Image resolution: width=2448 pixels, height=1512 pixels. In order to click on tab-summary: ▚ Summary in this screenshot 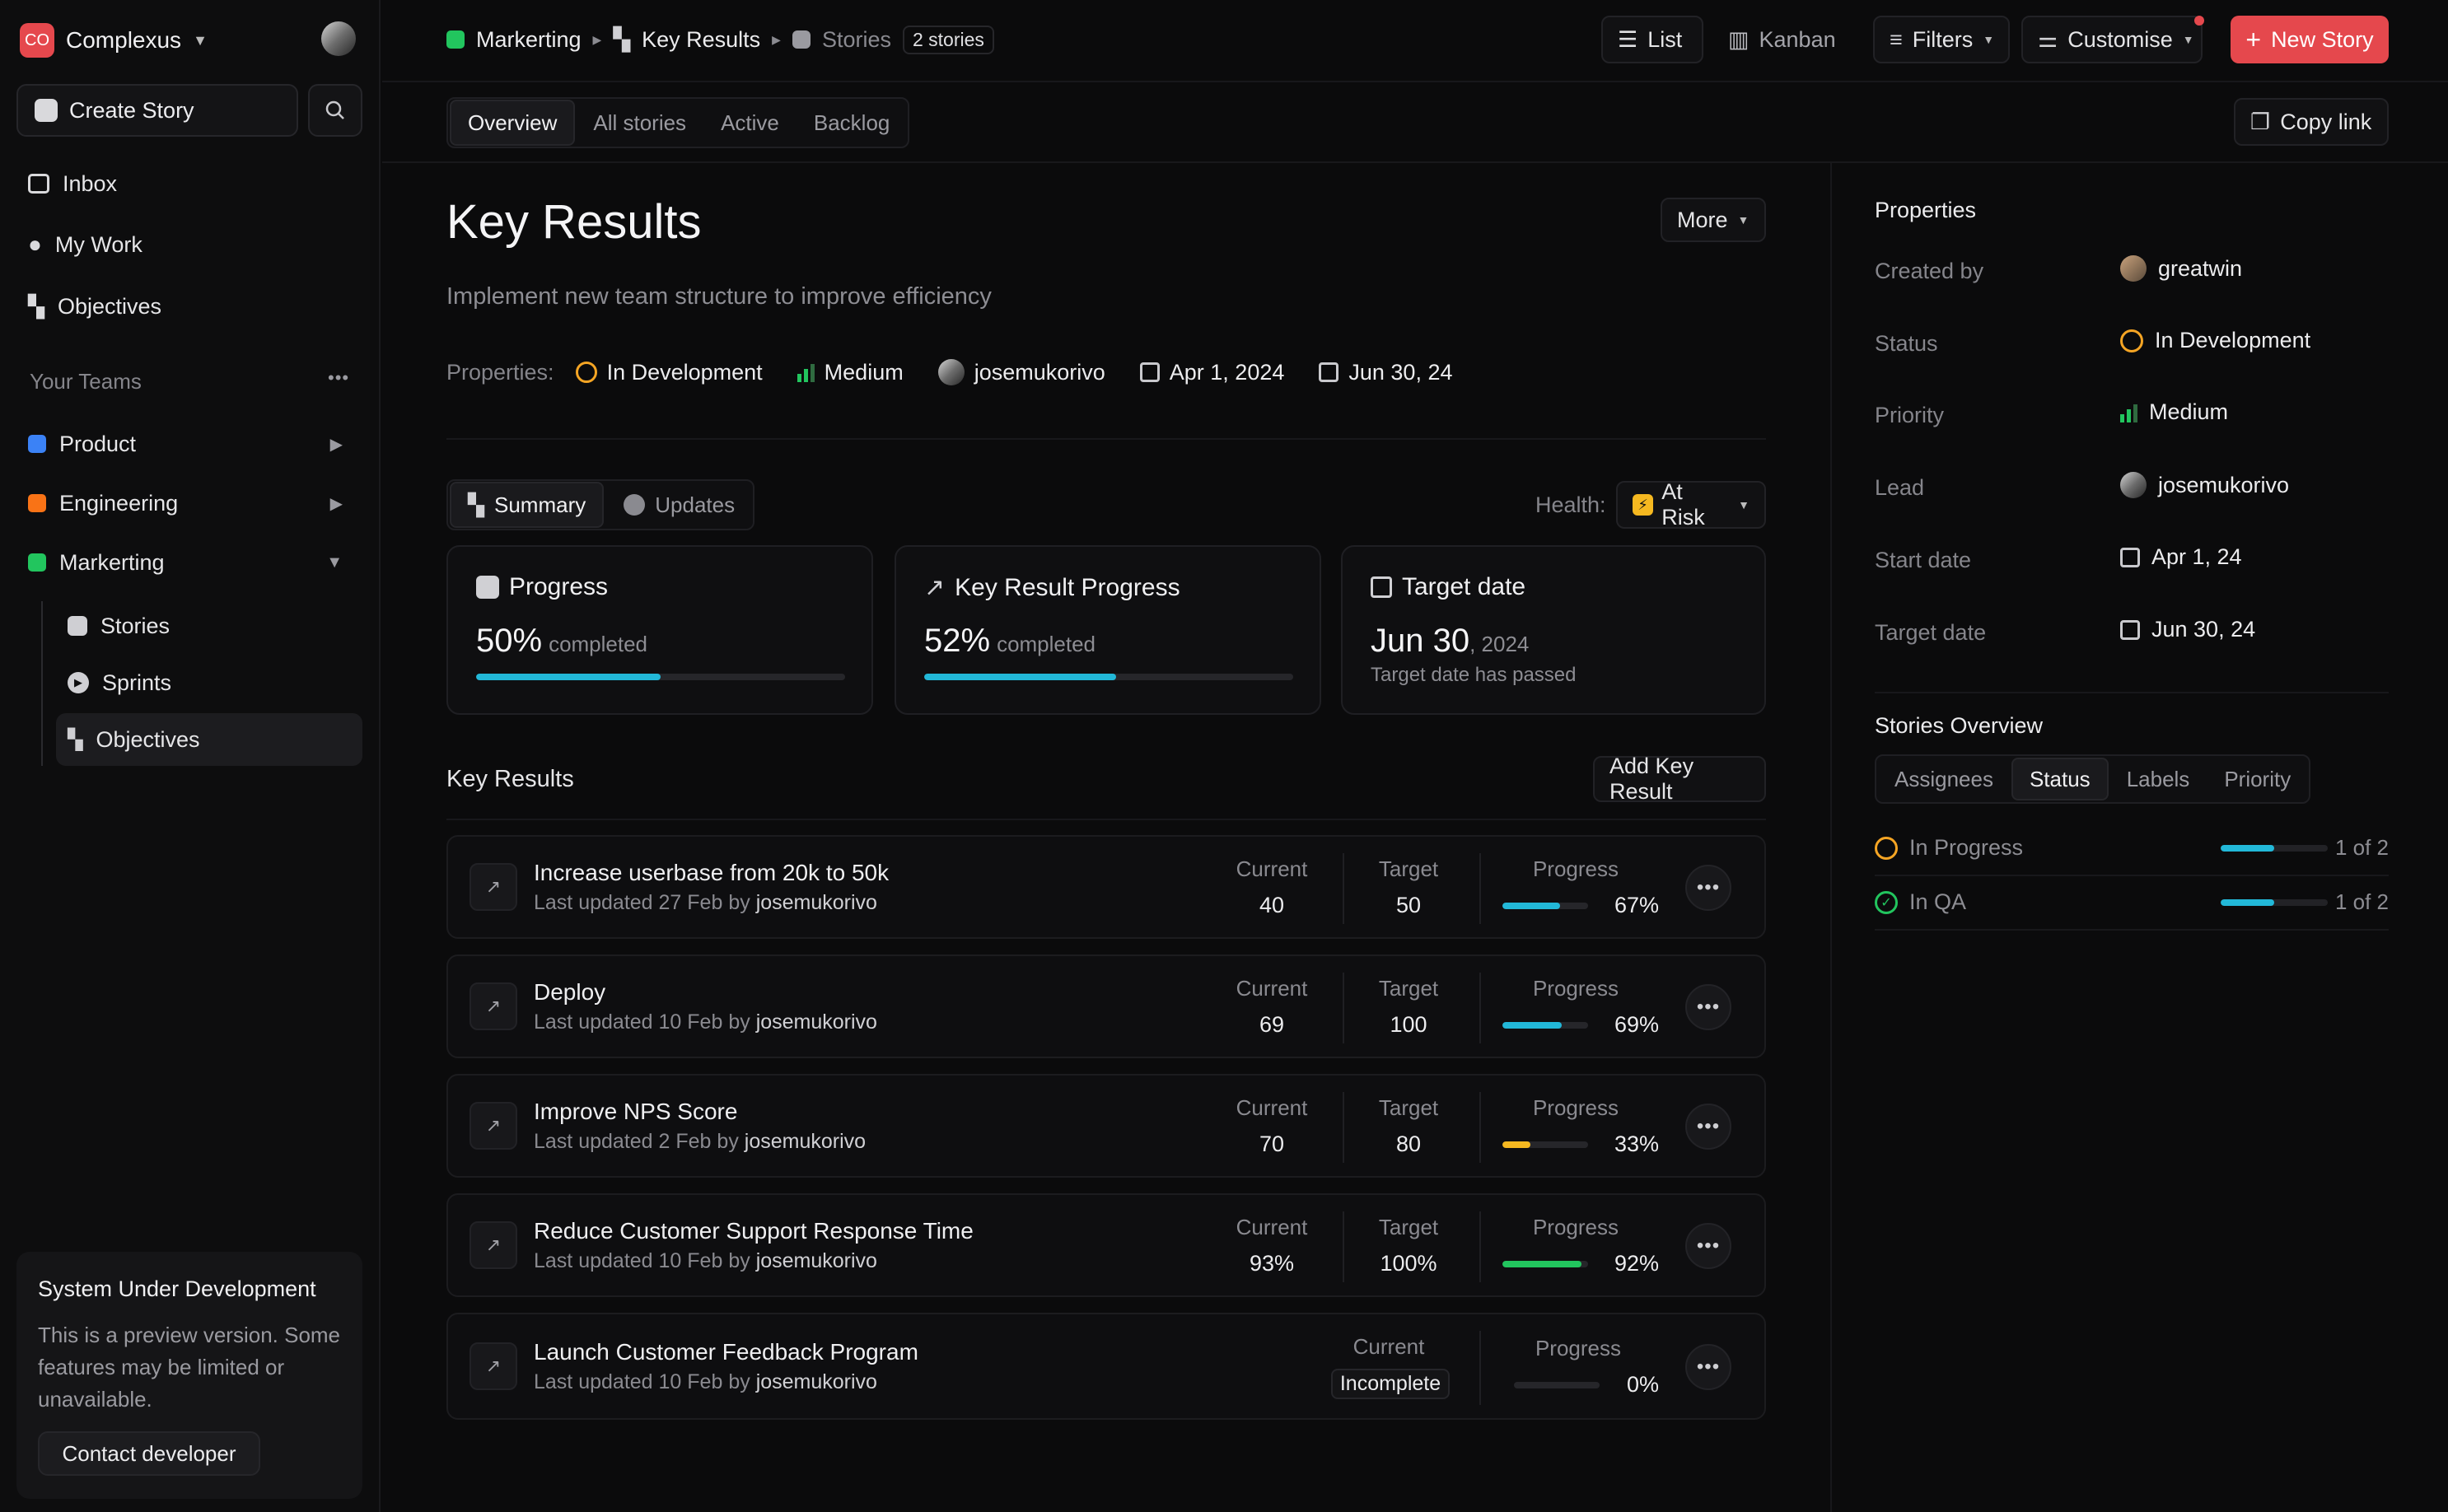, I will do `click(527, 505)`.